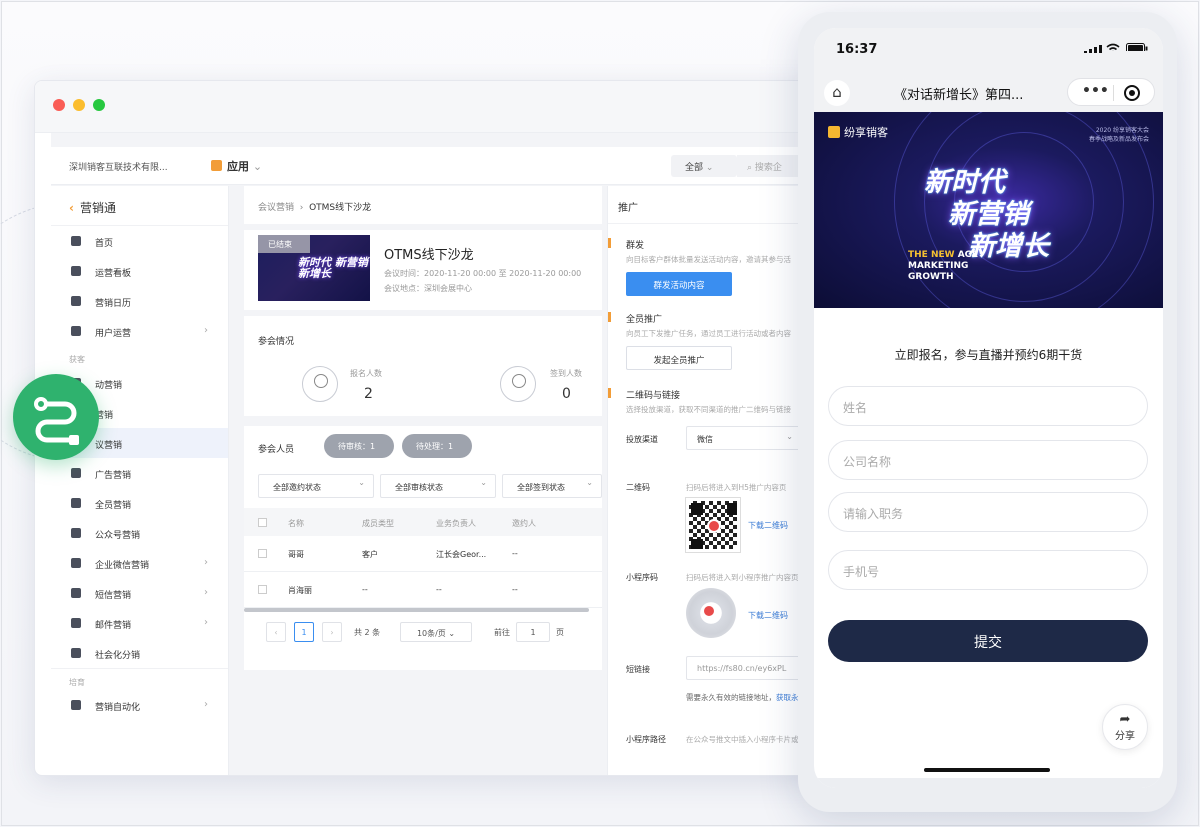 This screenshot has width=1200, height=827. I want to click on sidebar-item: 用户运营 ›, so click(139, 331).